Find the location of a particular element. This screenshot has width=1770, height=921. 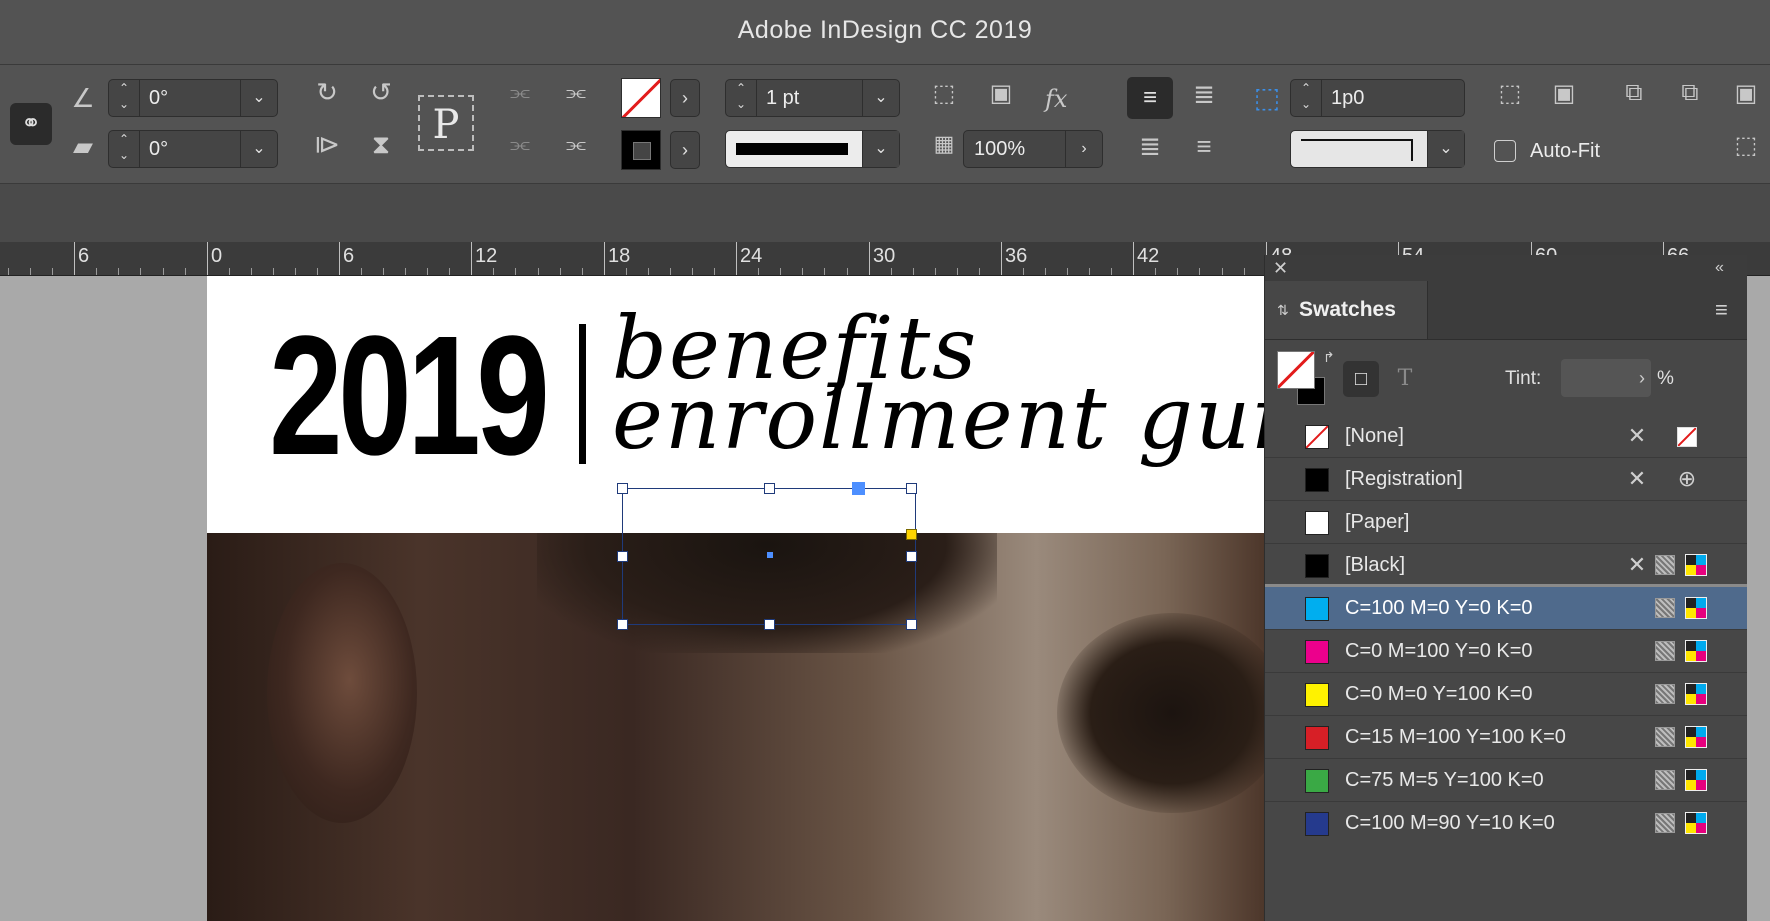

reference-point-icon: P is located at coordinates (446, 123).